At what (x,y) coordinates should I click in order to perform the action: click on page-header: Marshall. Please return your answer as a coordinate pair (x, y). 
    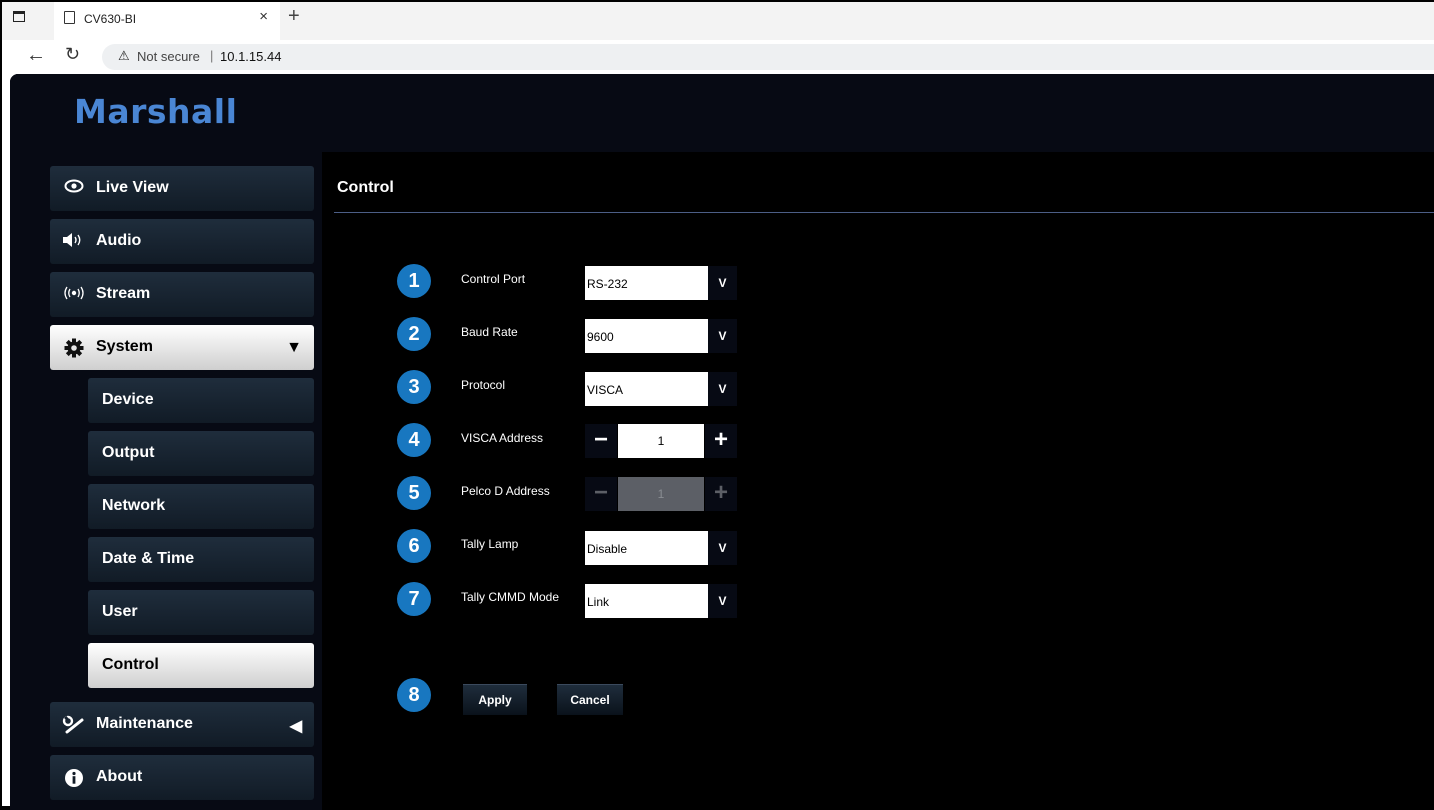
    Looking at the image, I should click on (722, 113).